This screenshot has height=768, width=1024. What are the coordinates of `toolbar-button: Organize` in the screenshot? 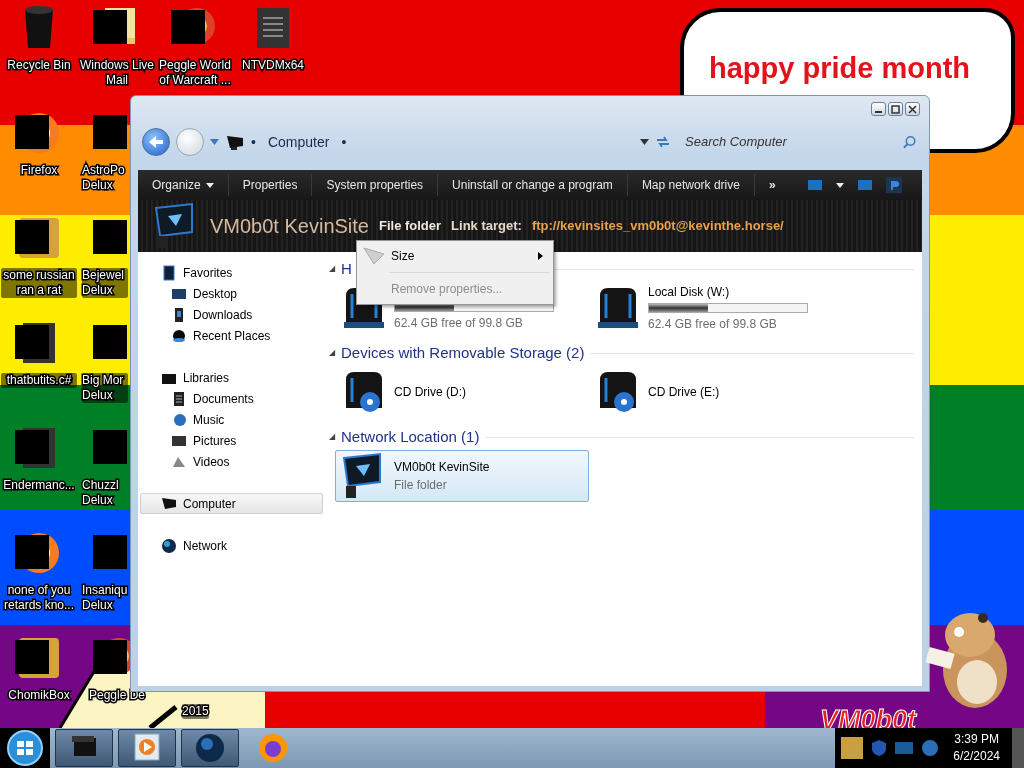 It's located at (183, 185).